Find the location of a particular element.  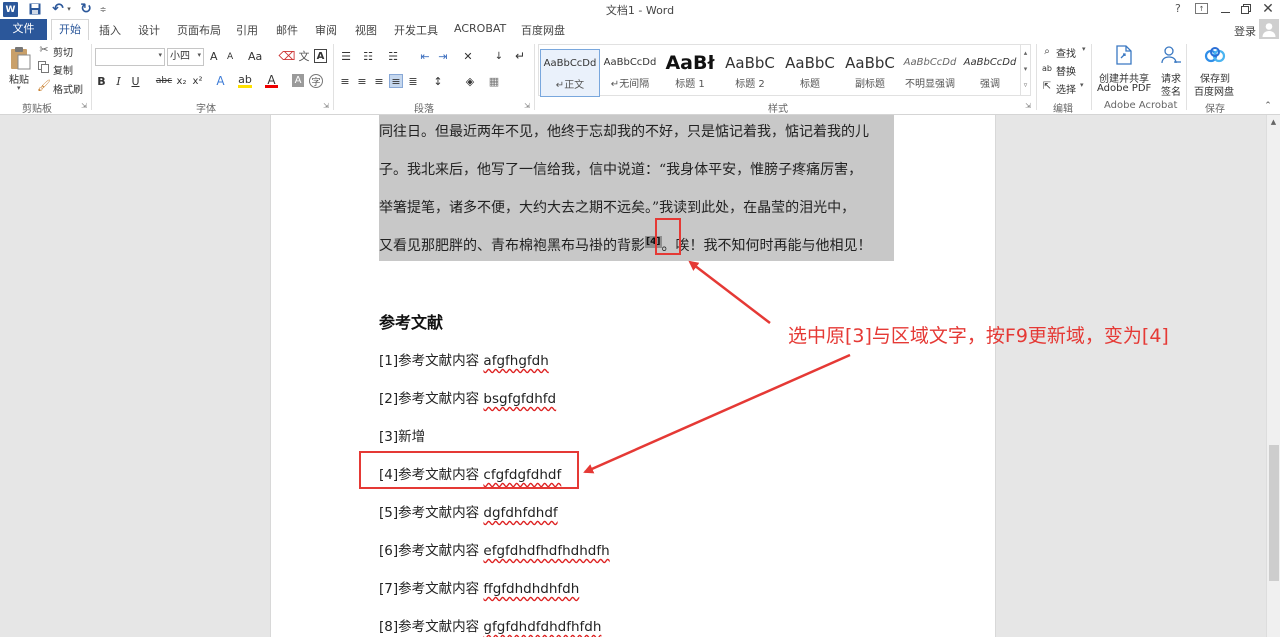

font-color-icon: A is located at coordinates (271, 80).